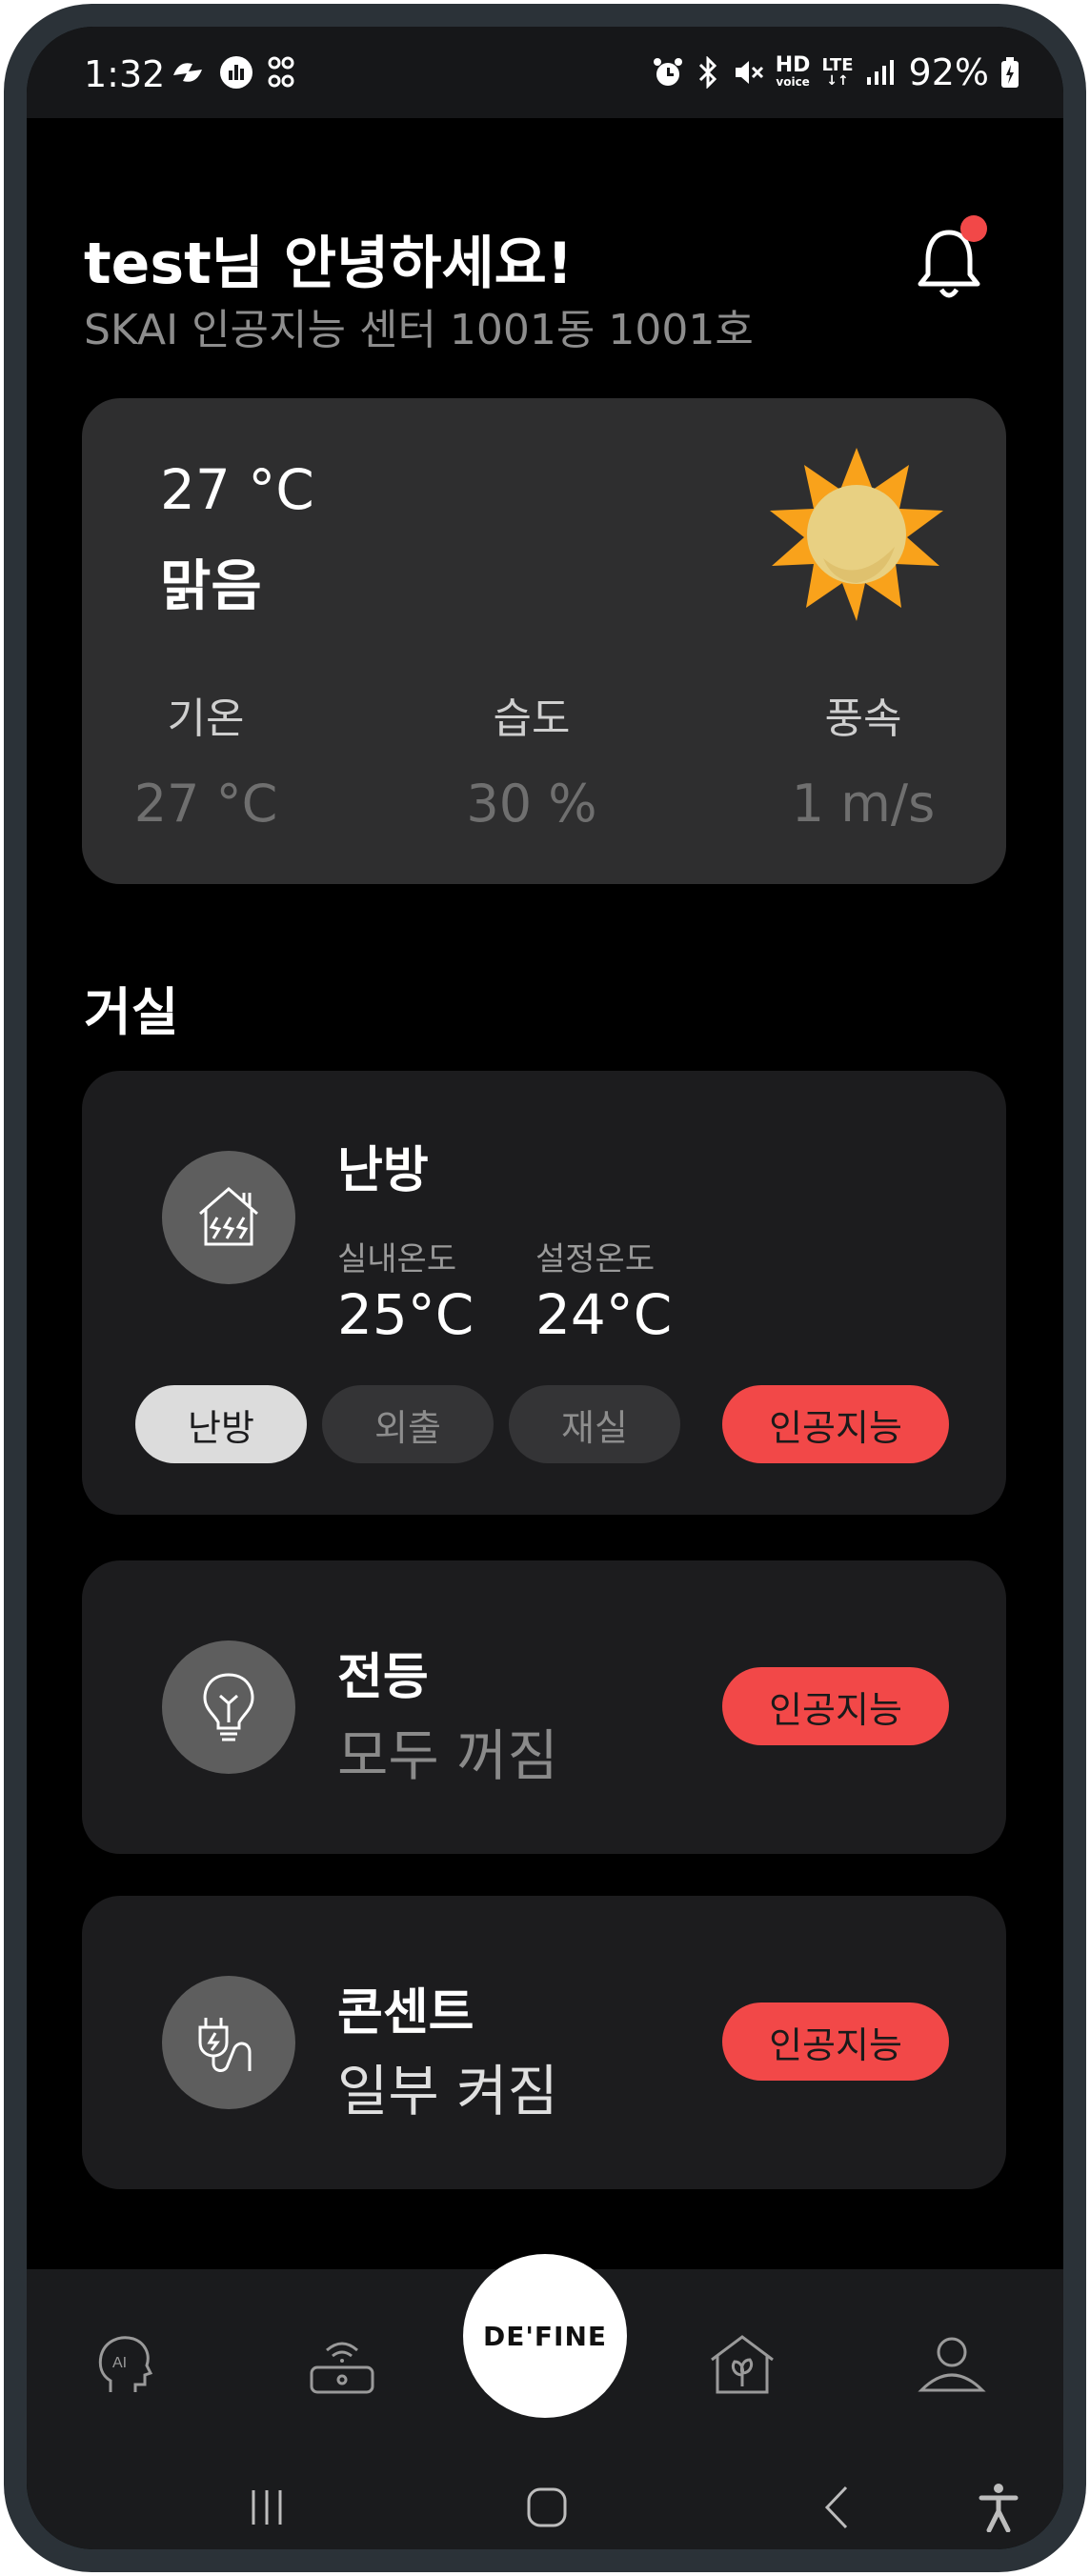  Describe the element at coordinates (667, 72) in the screenshot. I see `alarm-icon` at that location.